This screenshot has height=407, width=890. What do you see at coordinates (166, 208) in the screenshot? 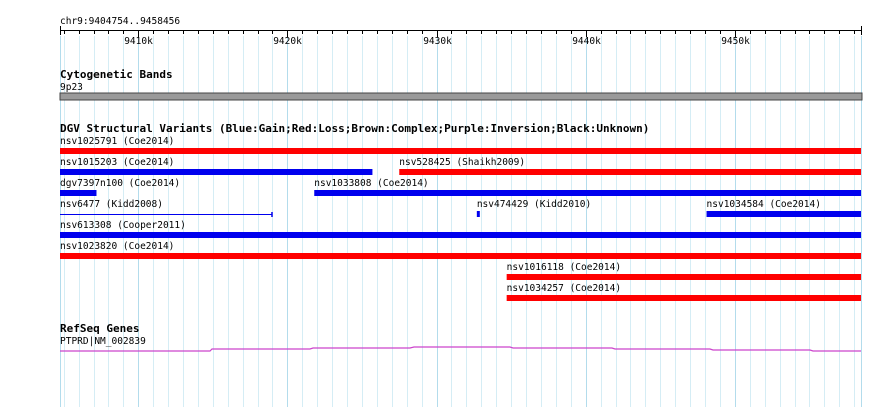
I see `variant-5: nsv6477 (Kidd2008)` at bounding box center [166, 208].